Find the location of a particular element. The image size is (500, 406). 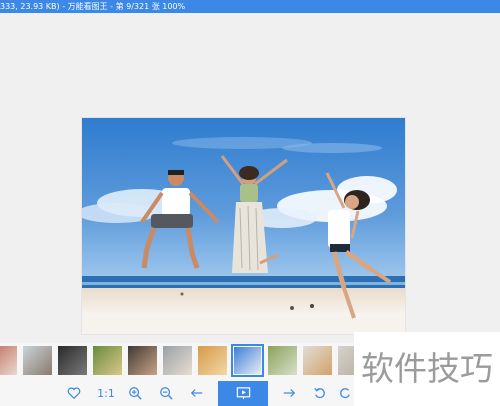

zoom-in-icon is located at coordinates (135, 393).